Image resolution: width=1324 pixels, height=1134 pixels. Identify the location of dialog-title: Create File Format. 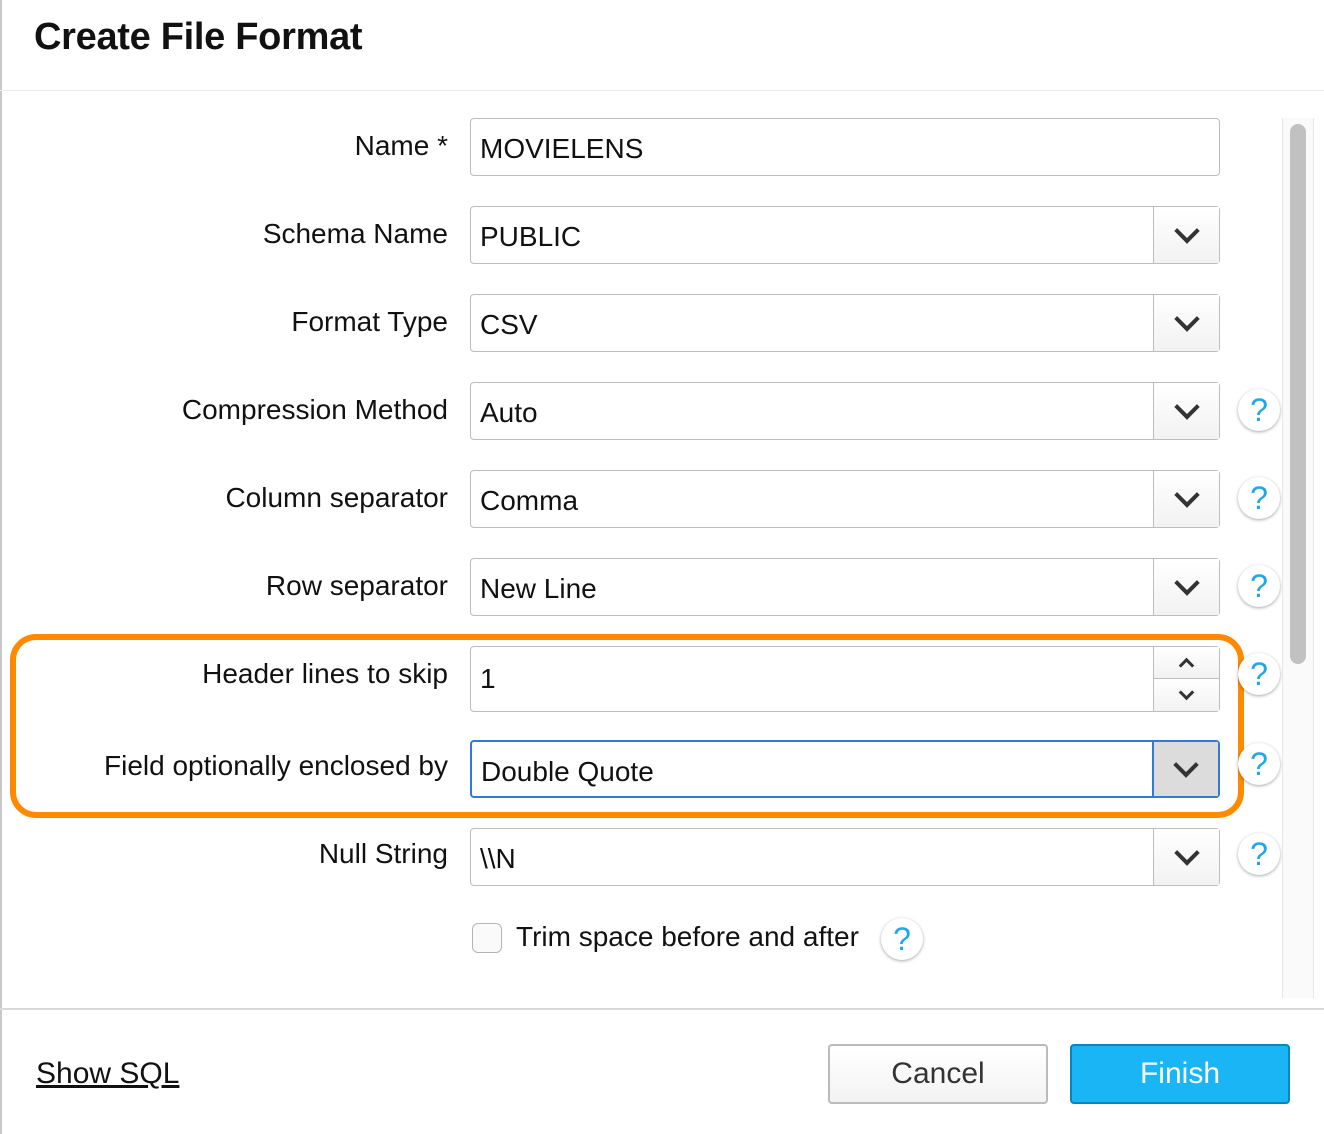
(198, 37).